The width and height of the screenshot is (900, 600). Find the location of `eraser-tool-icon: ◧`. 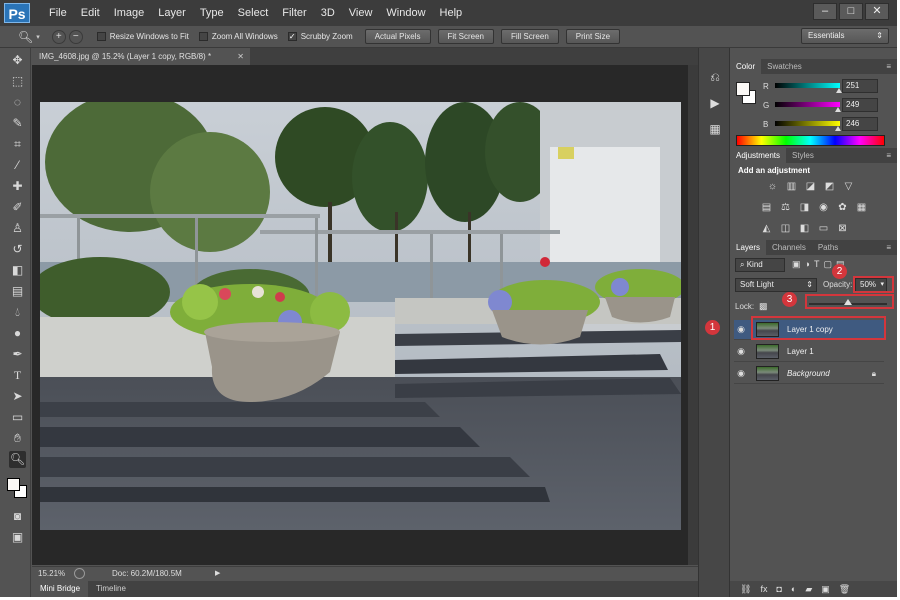

eraser-tool-icon: ◧ is located at coordinates (17, 270).